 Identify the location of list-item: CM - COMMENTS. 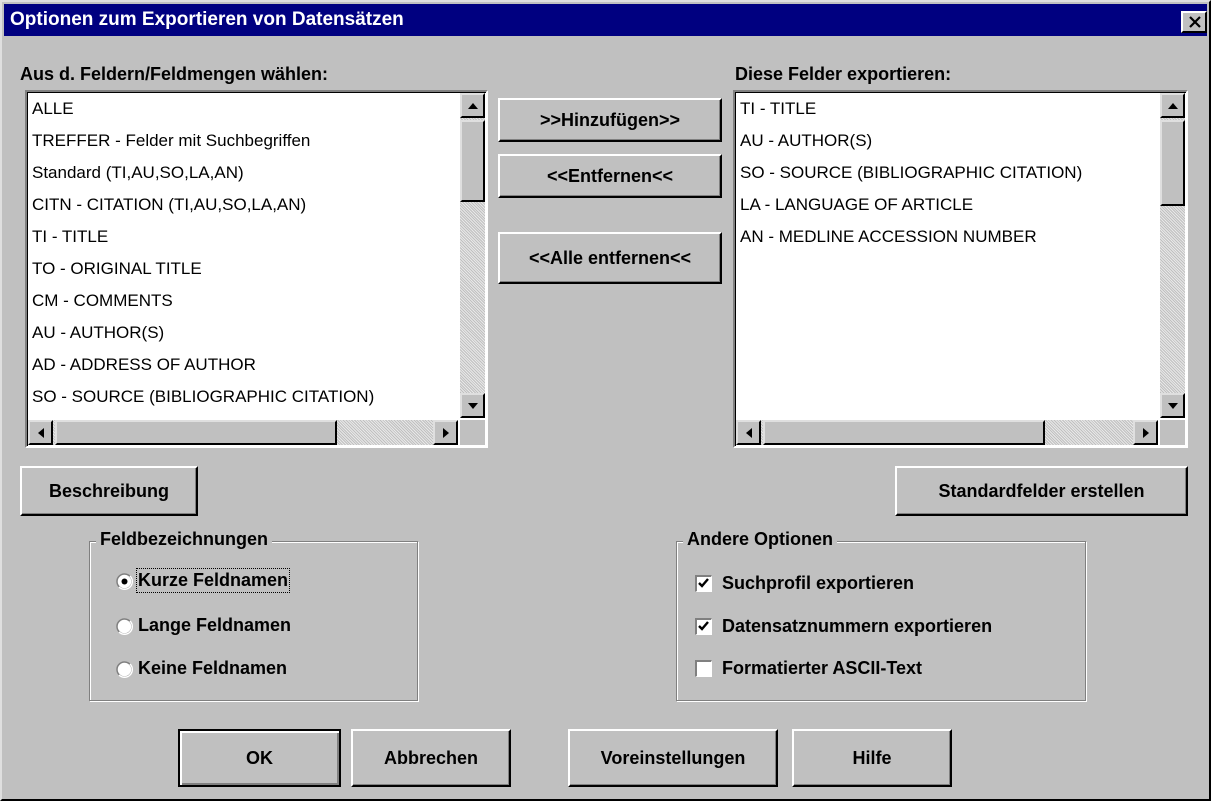
(244, 301).